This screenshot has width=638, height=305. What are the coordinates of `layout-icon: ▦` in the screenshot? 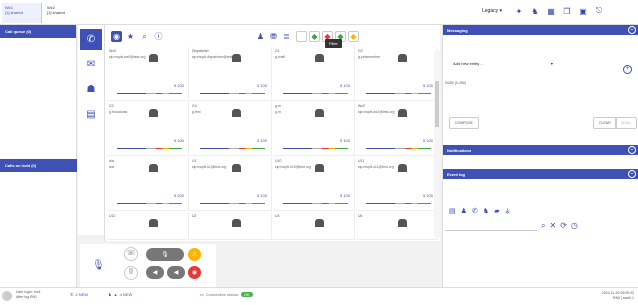 It's located at (551, 11).